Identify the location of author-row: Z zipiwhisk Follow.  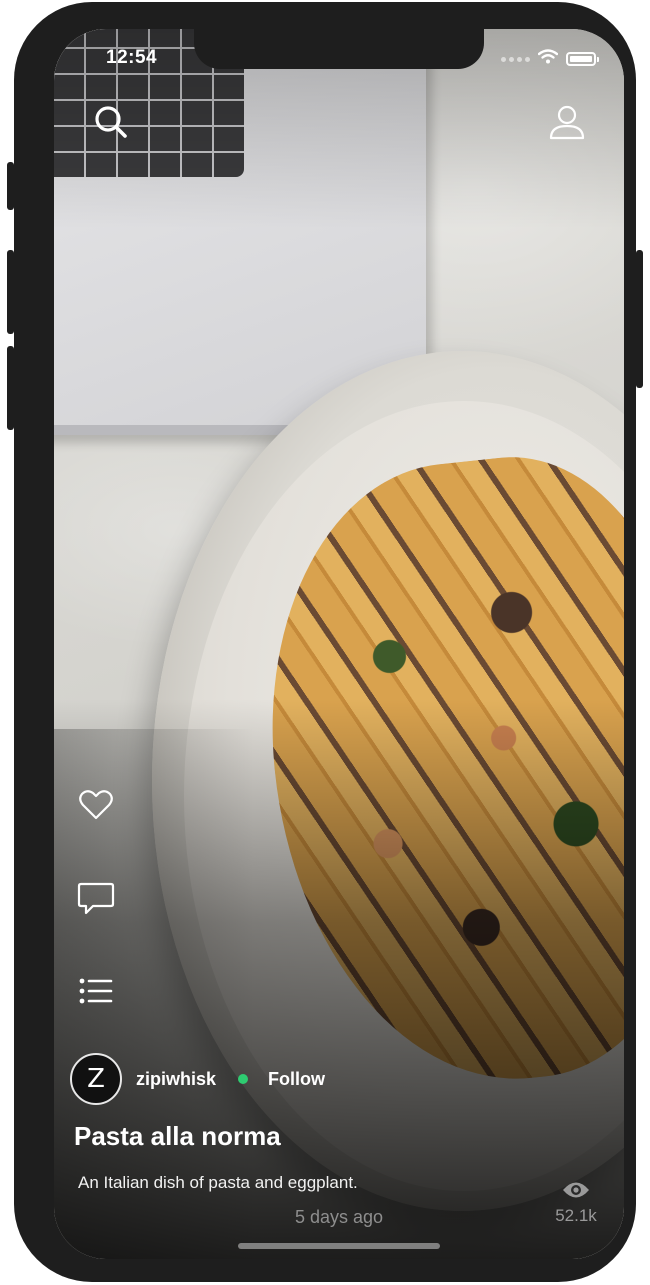
(197, 1079).